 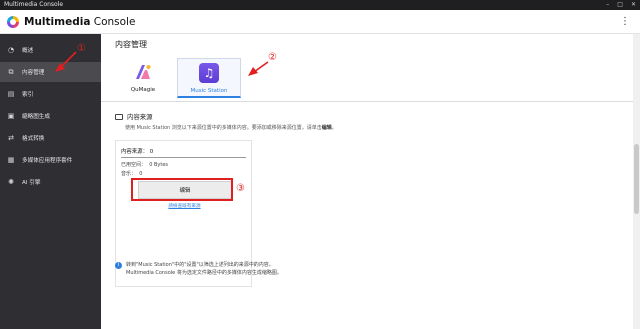 I want to click on annotation-arrows, so click(x=162, y=63).